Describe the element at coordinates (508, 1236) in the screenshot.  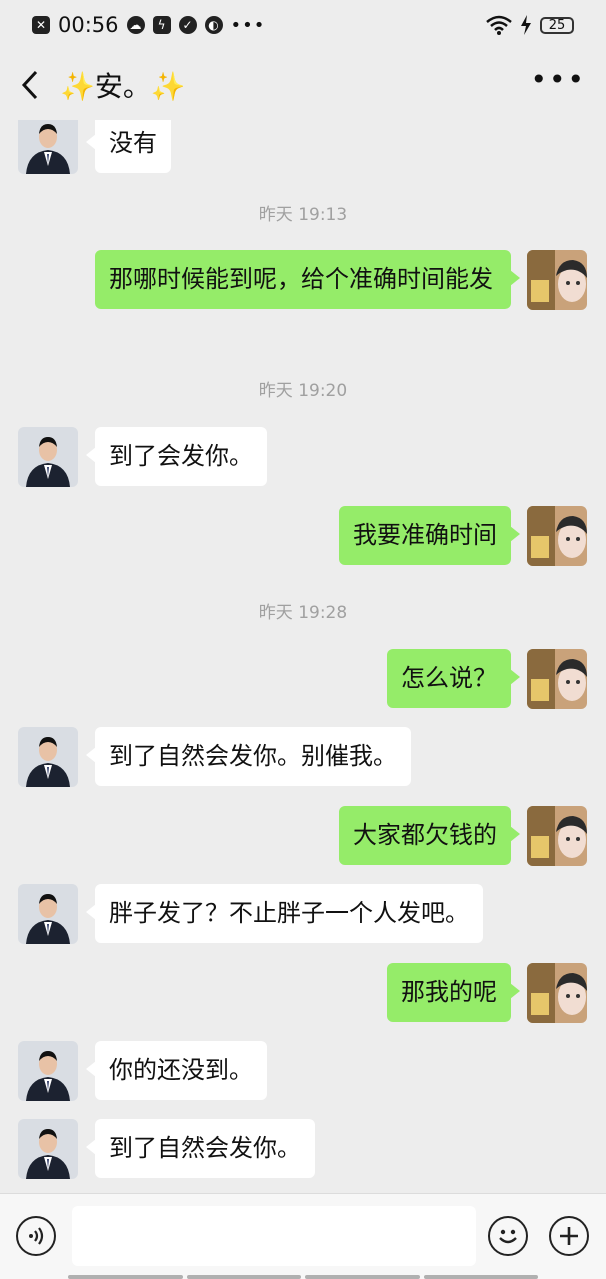
I see `emoji-icon` at that location.